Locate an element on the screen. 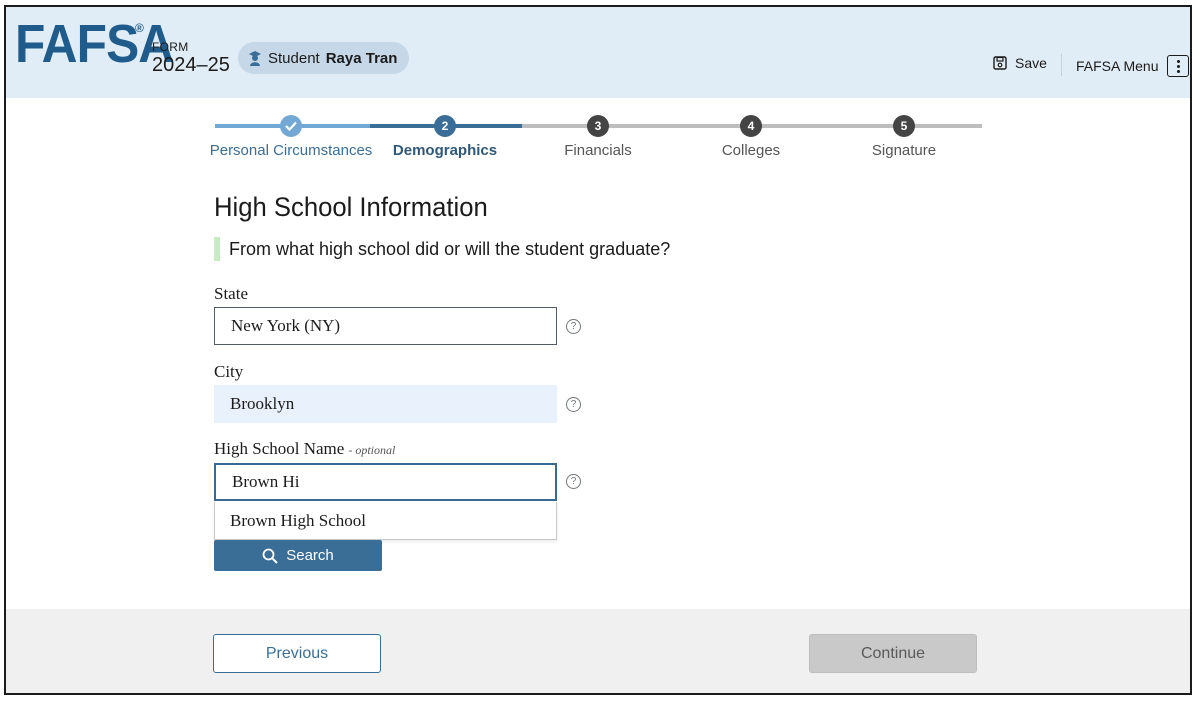 This screenshot has width=1200, height=703. footer is located at coordinates (598, 651).